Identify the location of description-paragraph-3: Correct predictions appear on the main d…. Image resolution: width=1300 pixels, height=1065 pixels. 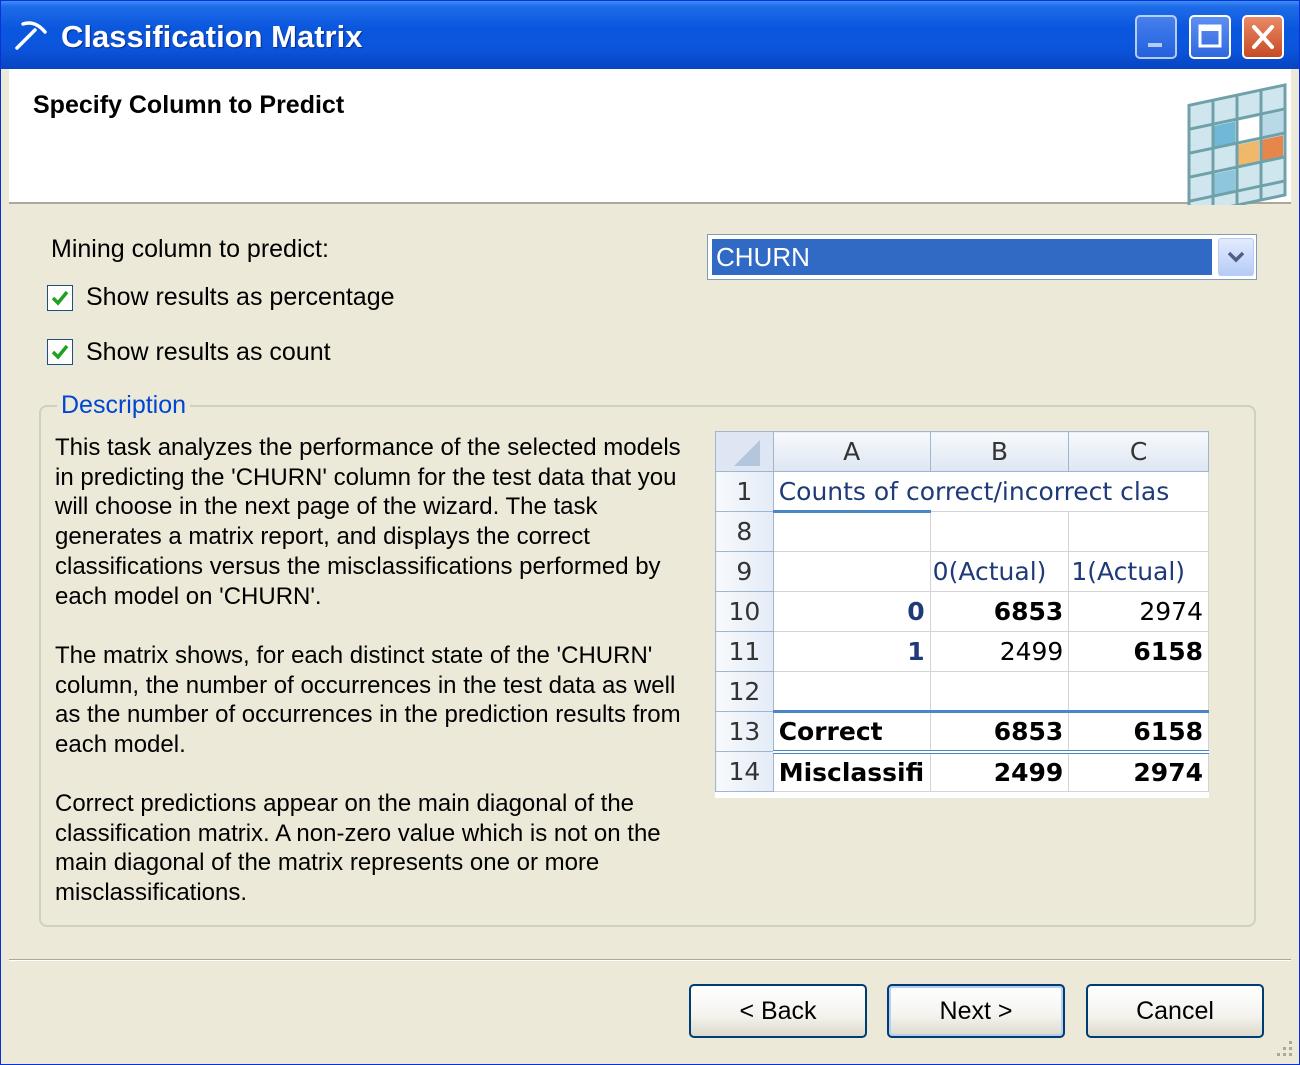
(358, 848).